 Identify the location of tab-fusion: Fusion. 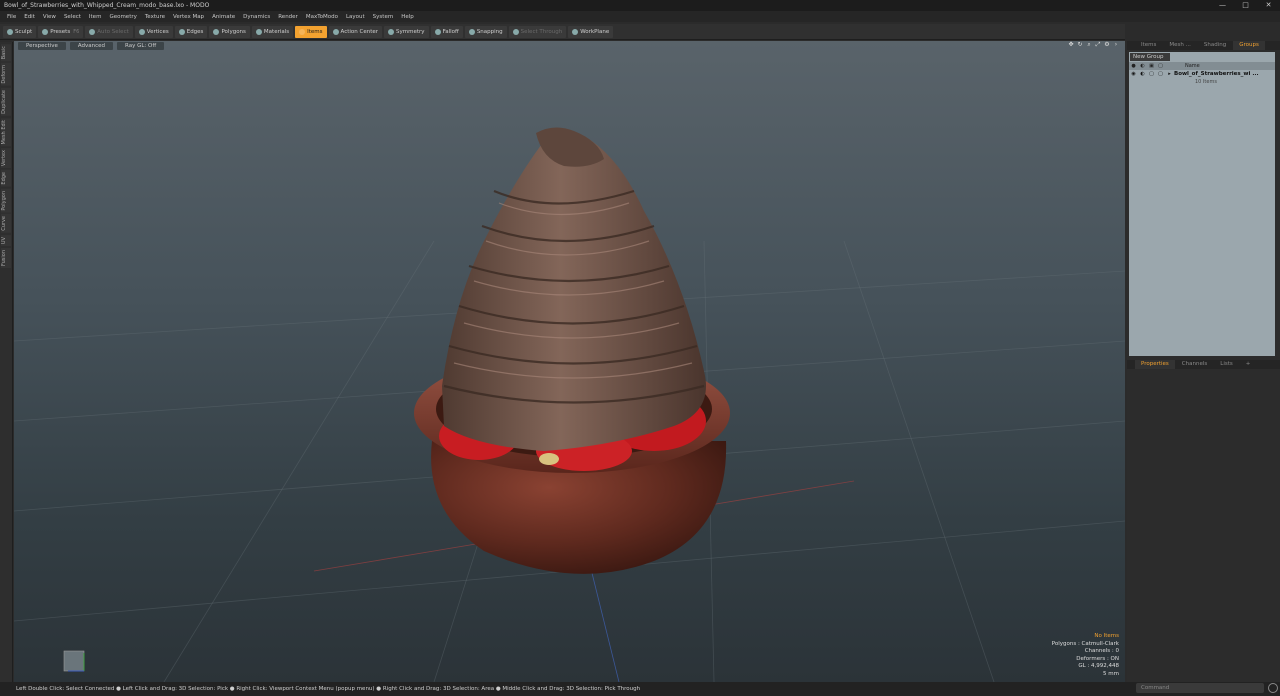
(6, 258).